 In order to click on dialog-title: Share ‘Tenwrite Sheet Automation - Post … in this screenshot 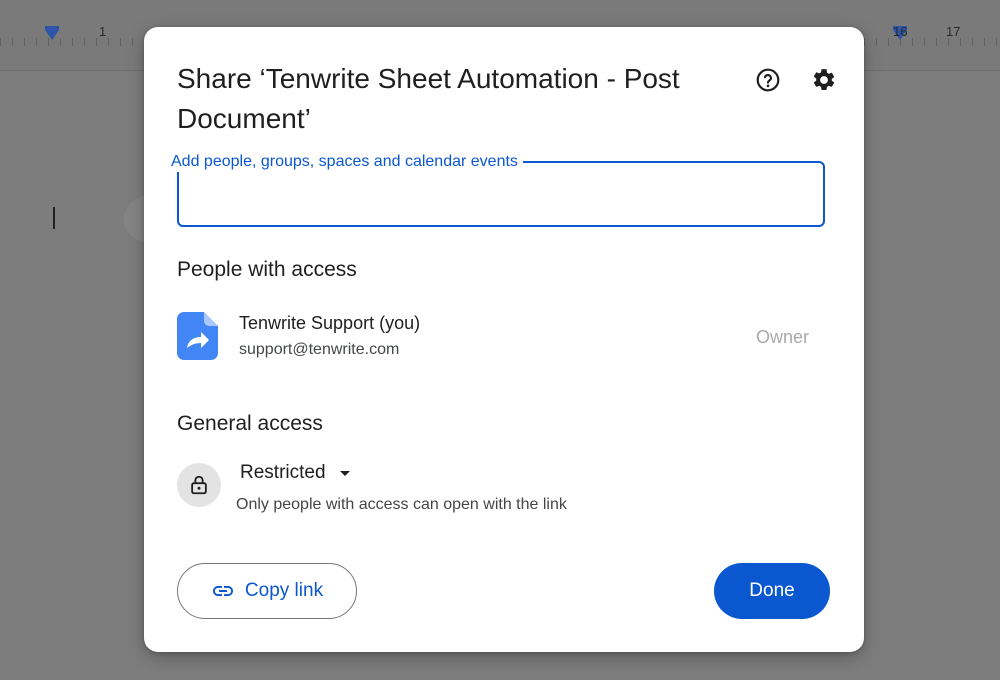, I will do `click(428, 98)`.